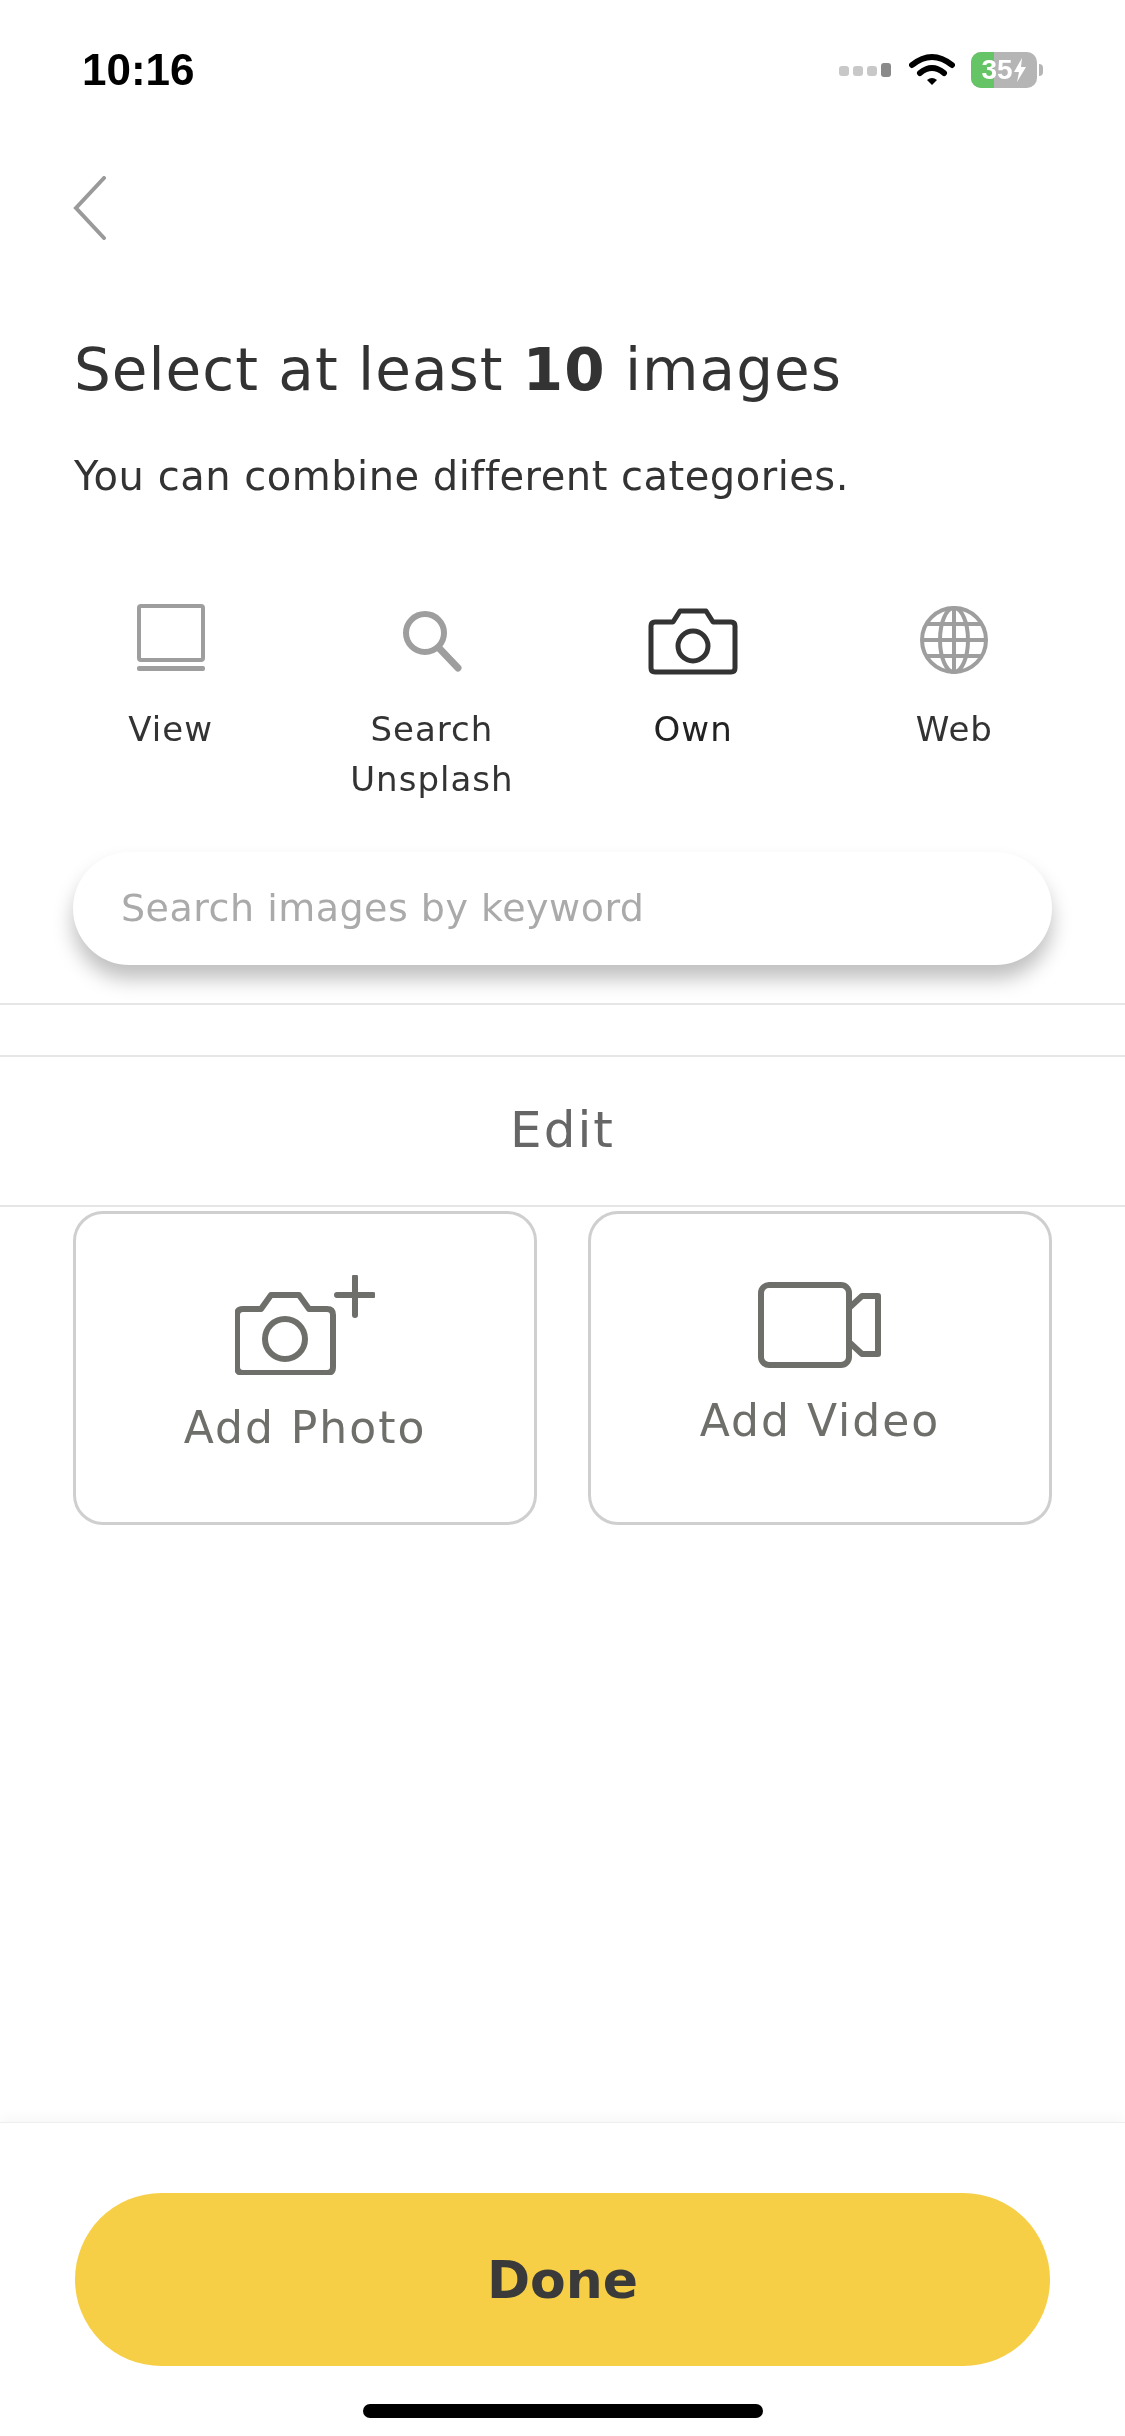 This screenshot has height=2436, width=1125. What do you see at coordinates (305, 1324) in the screenshot?
I see `camera-plus-icon` at bounding box center [305, 1324].